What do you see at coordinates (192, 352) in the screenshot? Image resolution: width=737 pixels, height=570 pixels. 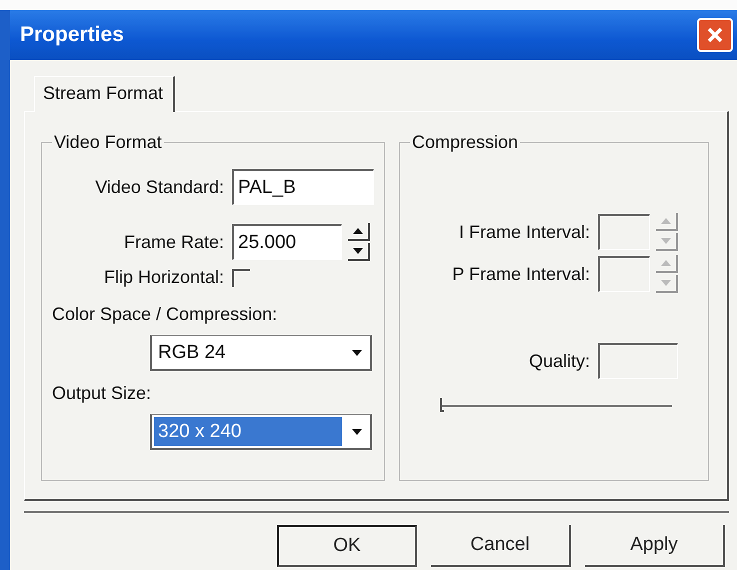 I see `dropdown-value: RGB 24` at bounding box center [192, 352].